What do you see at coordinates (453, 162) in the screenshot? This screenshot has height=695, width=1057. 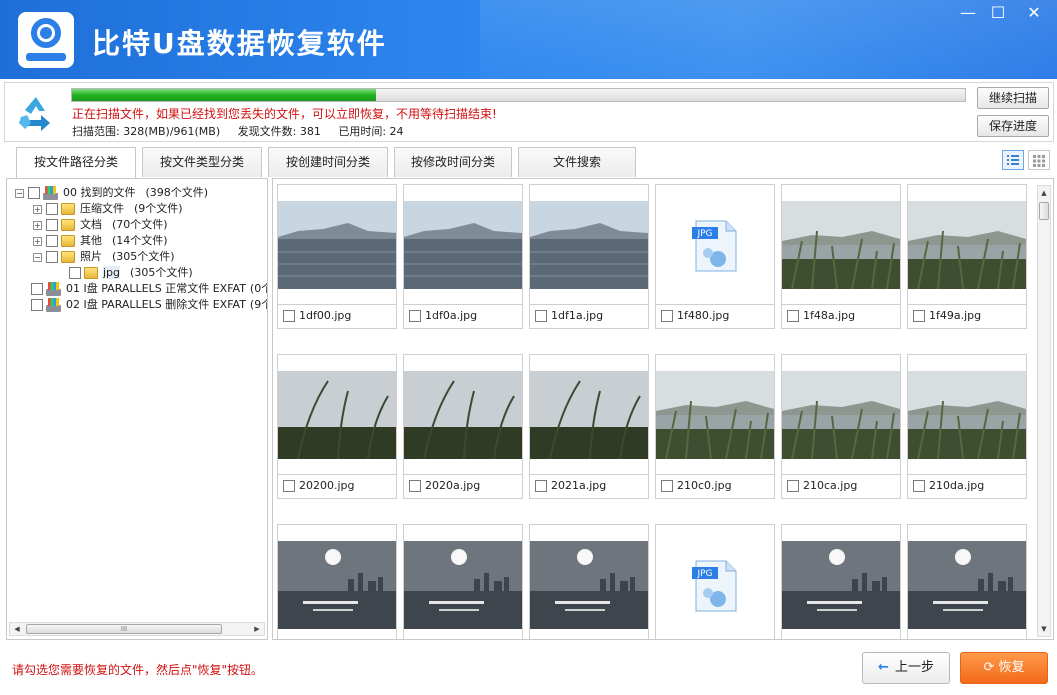 I see `tab-by-modified: 按修改时间分类` at bounding box center [453, 162].